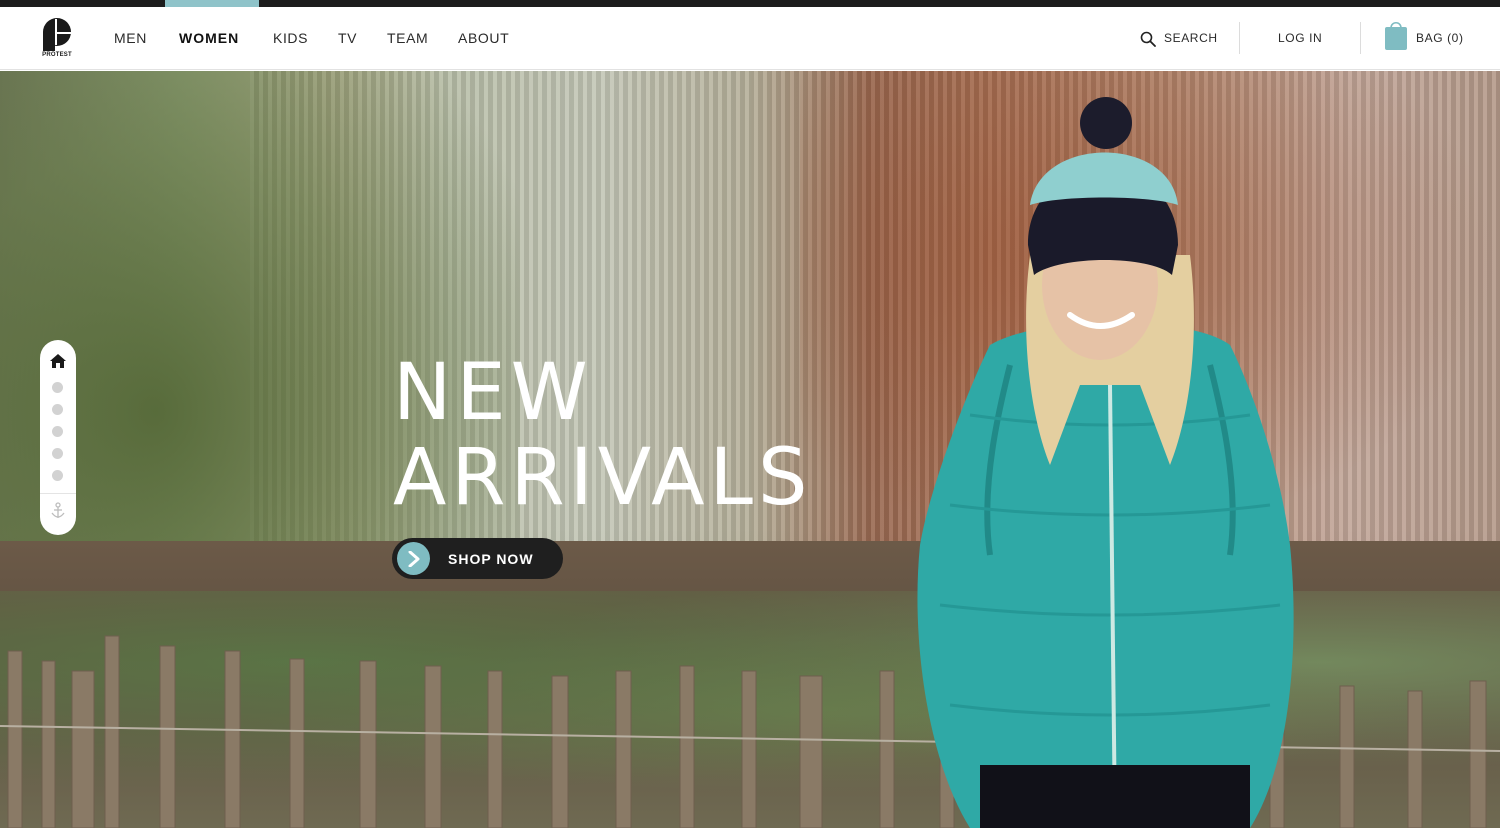 The image size is (1500, 828). I want to click on shop-now-icon-circle, so click(413, 558).